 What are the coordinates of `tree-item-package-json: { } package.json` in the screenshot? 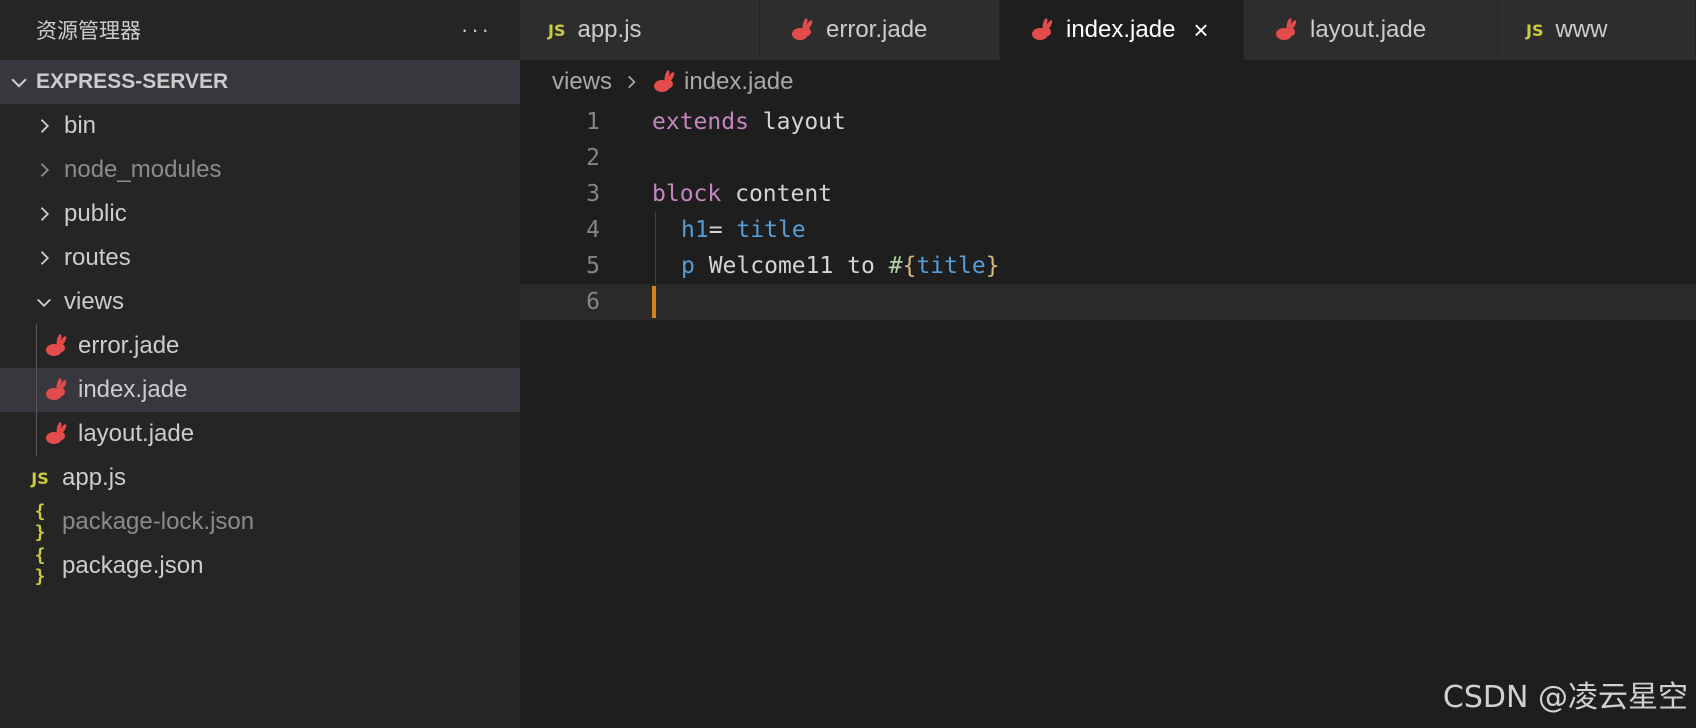 It's located at (260, 566).